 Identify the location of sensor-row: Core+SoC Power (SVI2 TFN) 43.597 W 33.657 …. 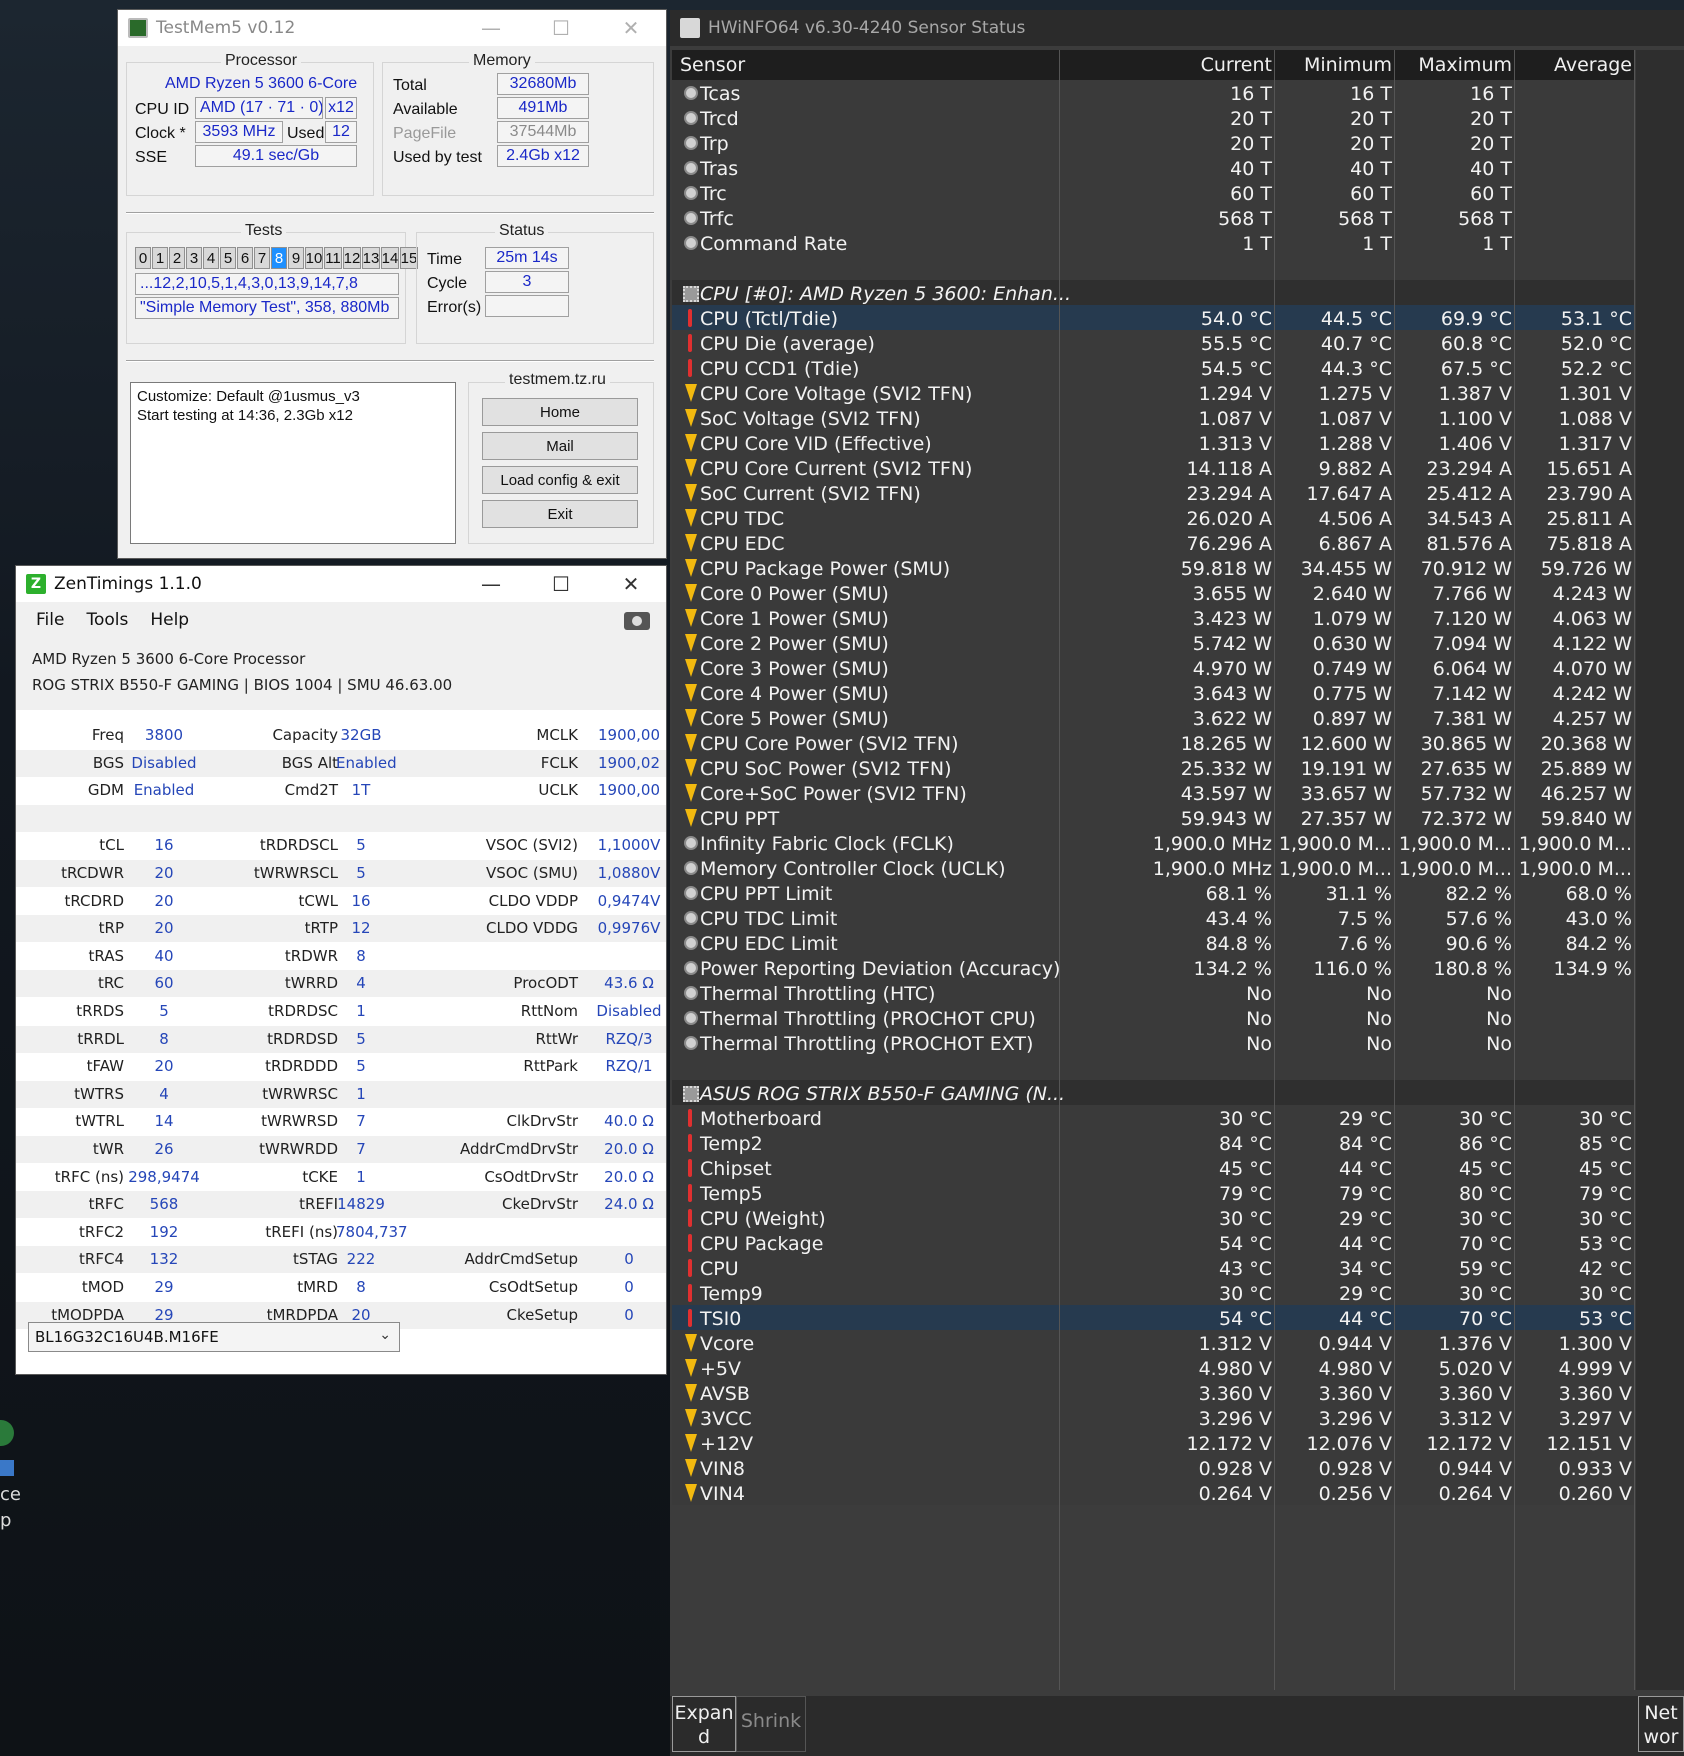
(1153, 792).